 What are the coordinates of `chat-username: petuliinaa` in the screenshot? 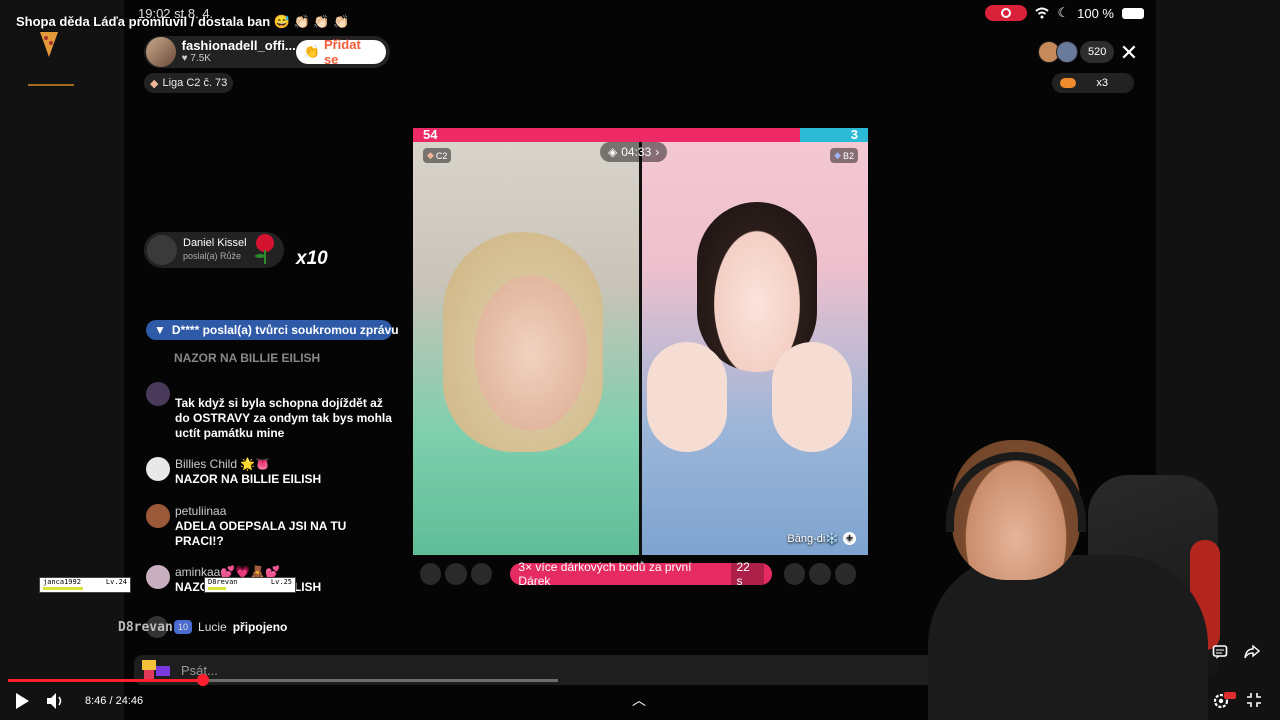 It's located at (285, 511).